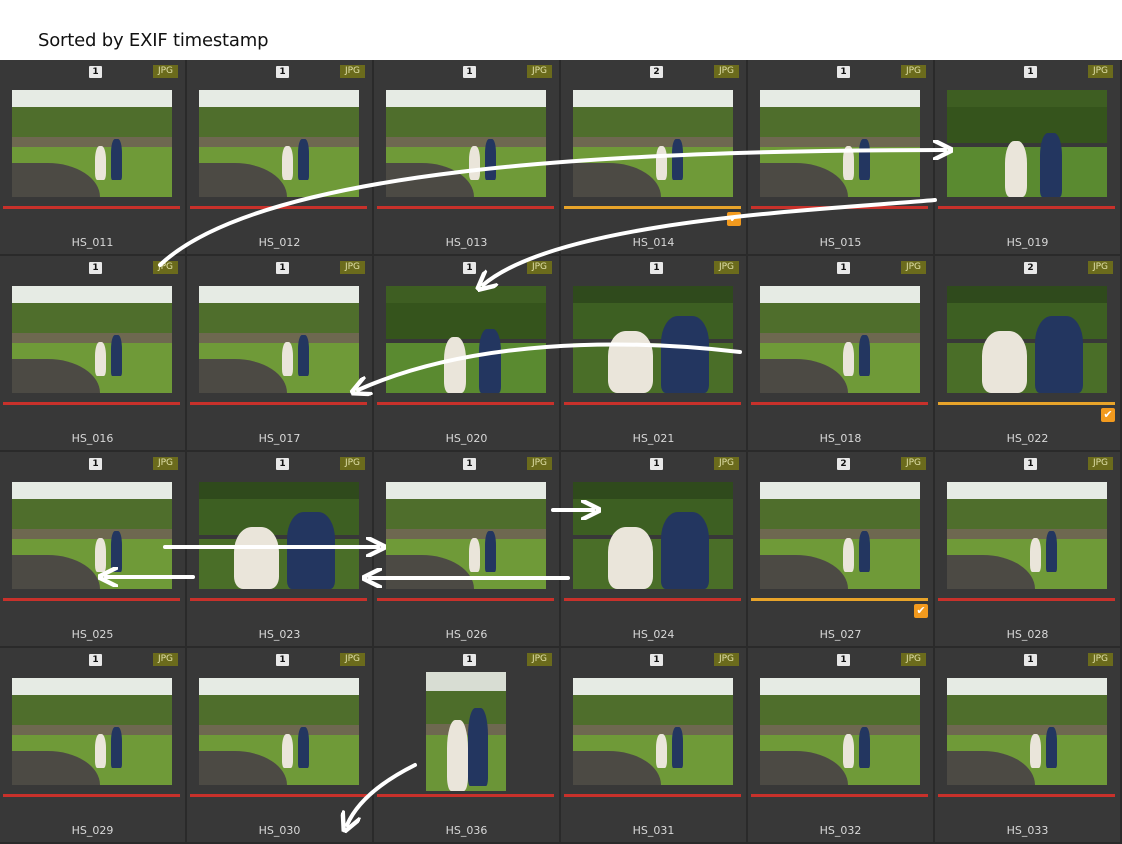  I want to click on thumbnail-cell: 1 JPG HS_030, so click(280, 746).